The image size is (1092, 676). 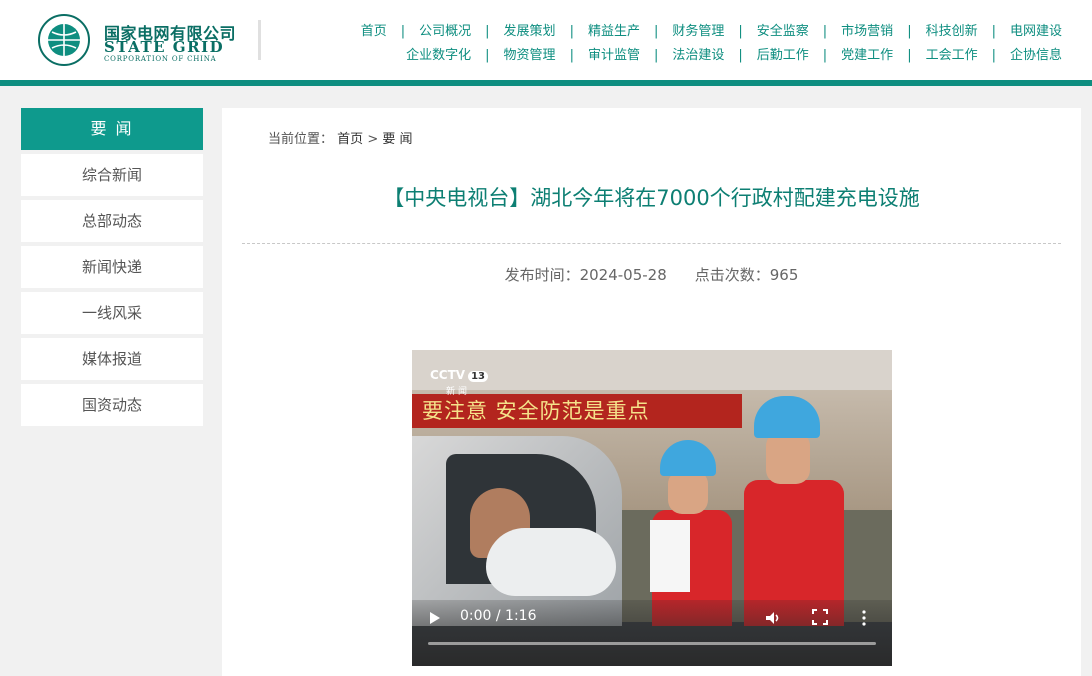 I want to click on sidebar-item-general-news: 综合新闻, so click(x=112, y=175).